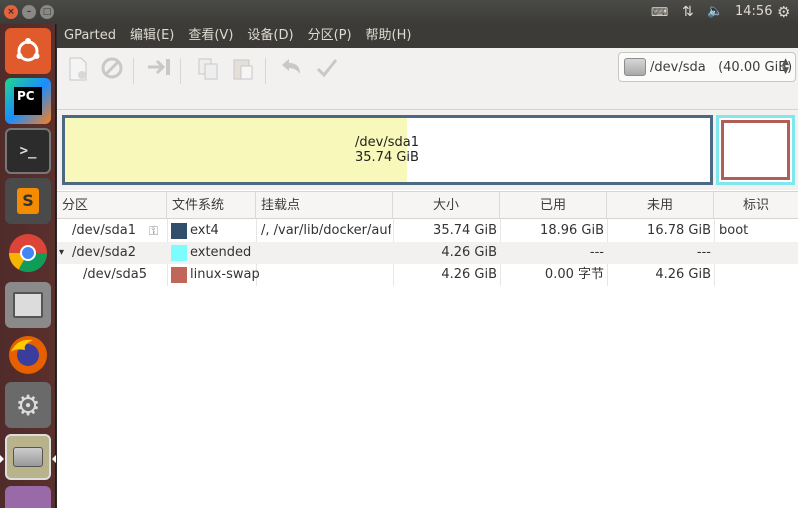  I want to click on volume-icon: 🔈, so click(715, 12).